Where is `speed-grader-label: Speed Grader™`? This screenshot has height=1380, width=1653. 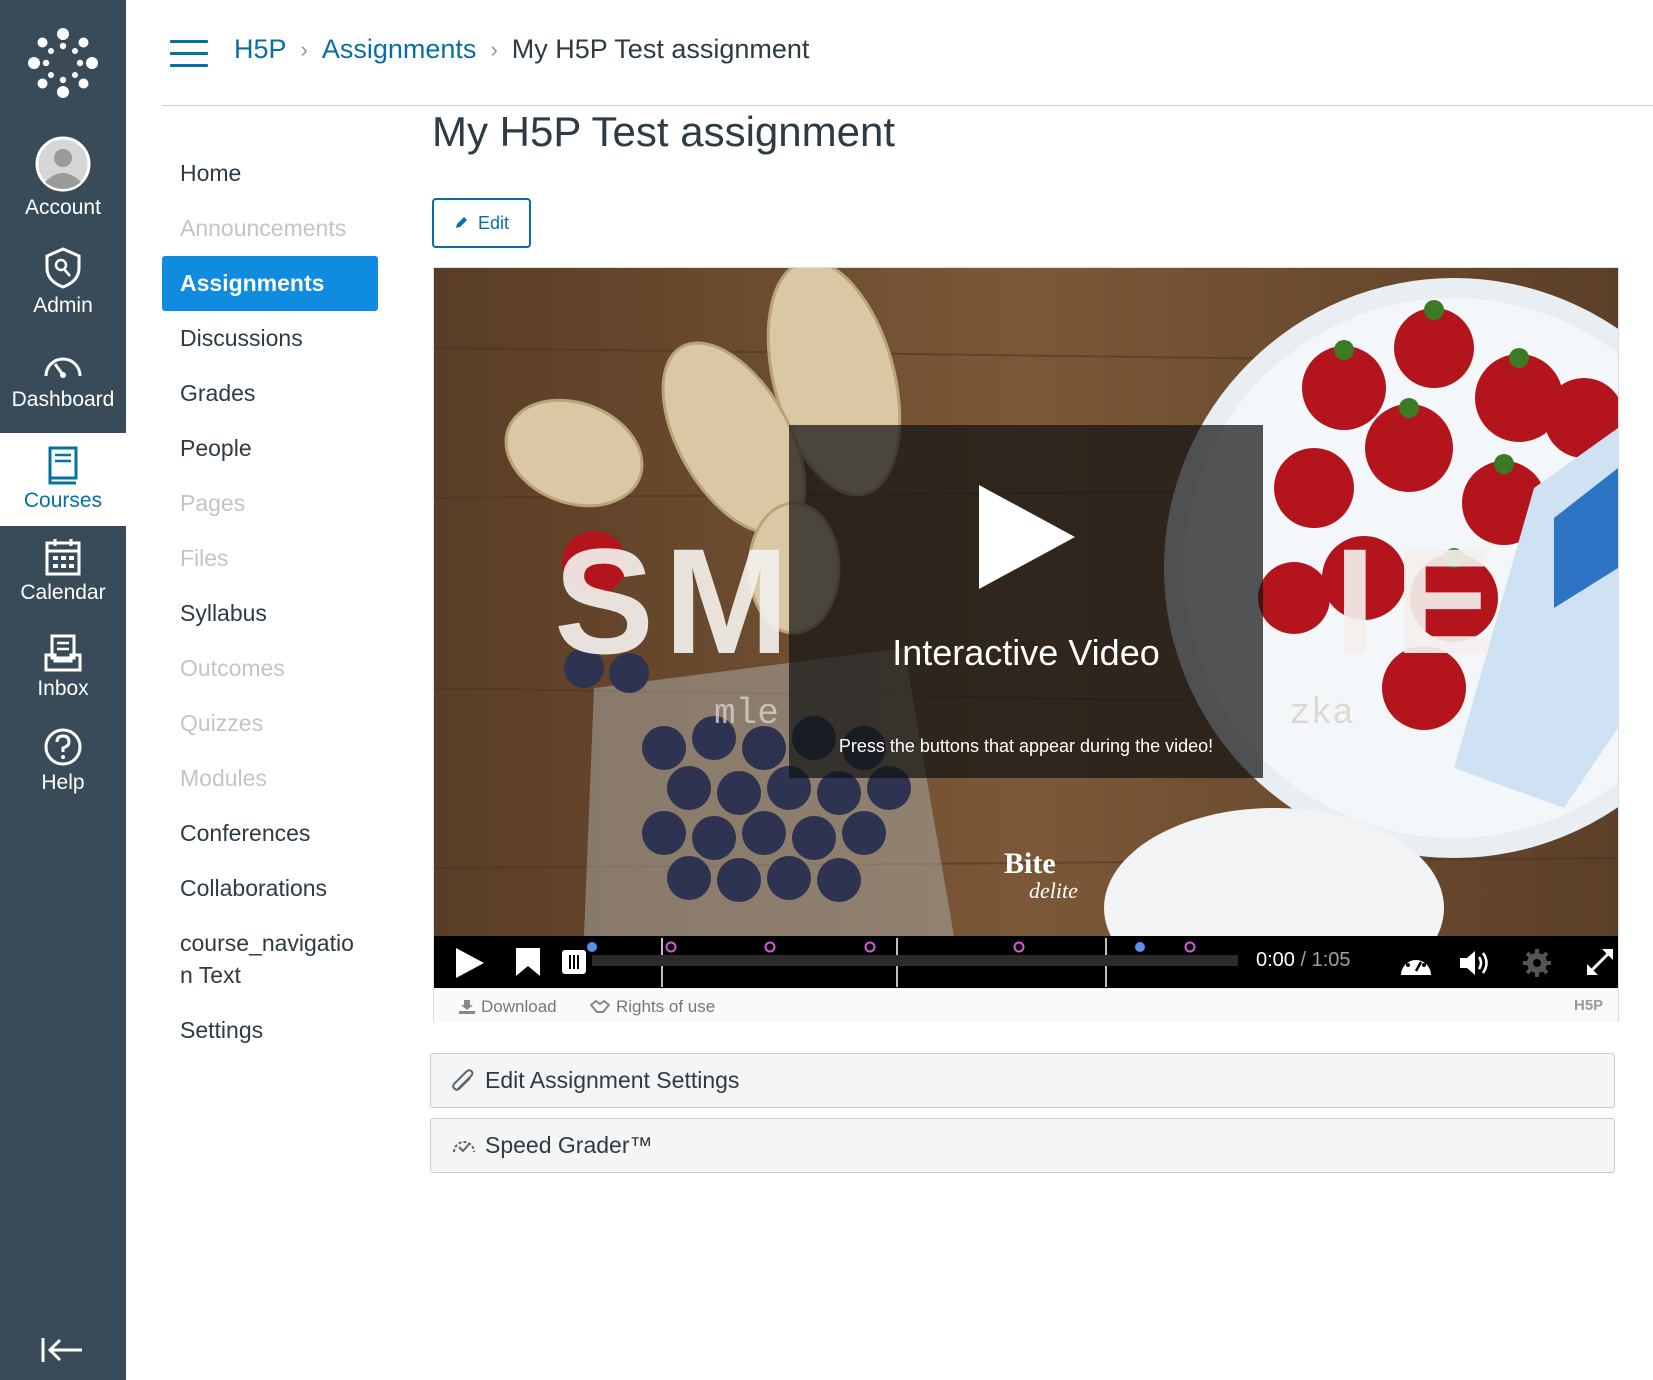 speed-grader-label: Speed Grader™ is located at coordinates (569, 1145).